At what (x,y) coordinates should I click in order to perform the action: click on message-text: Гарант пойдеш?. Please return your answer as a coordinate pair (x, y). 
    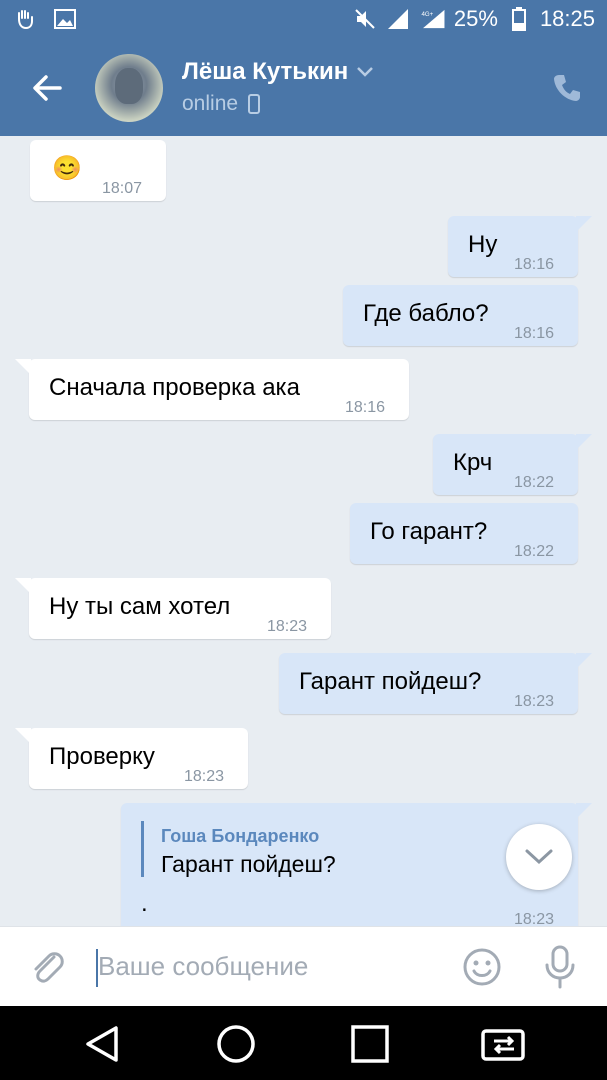
    Looking at the image, I should click on (390, 681).